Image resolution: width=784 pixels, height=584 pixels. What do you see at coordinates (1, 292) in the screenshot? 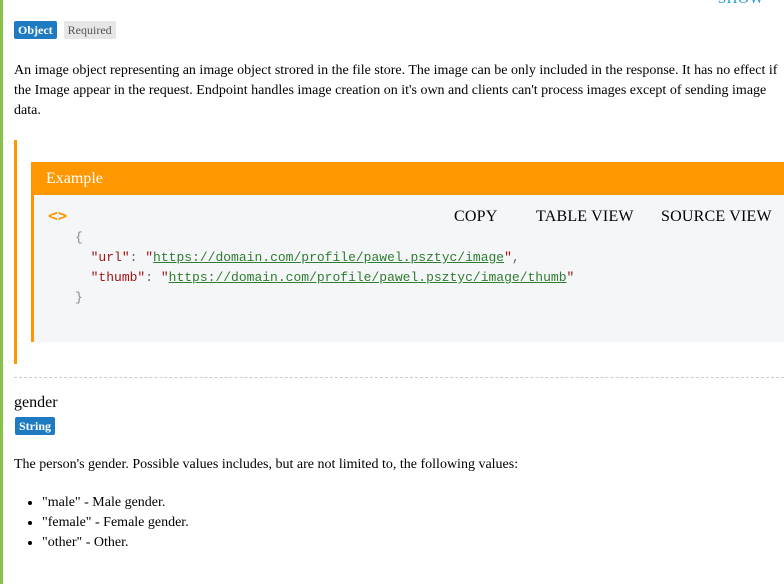
I see `left-rail` at bounding box center [1, 292].